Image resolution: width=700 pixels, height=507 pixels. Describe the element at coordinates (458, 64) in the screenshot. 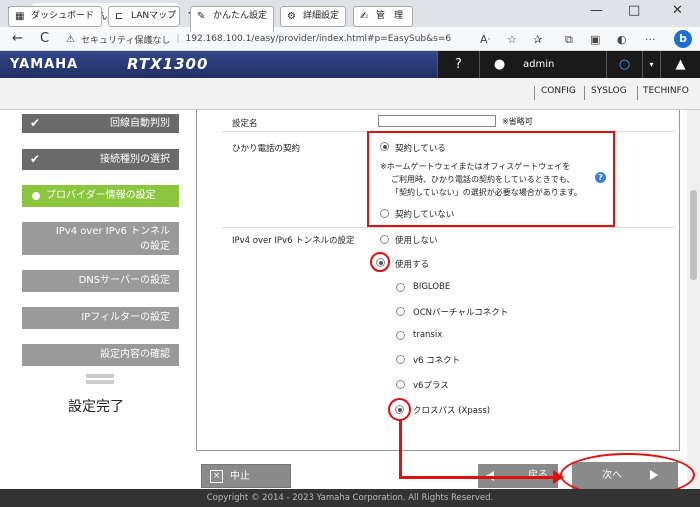

I see `help-icon: ?` at that location.